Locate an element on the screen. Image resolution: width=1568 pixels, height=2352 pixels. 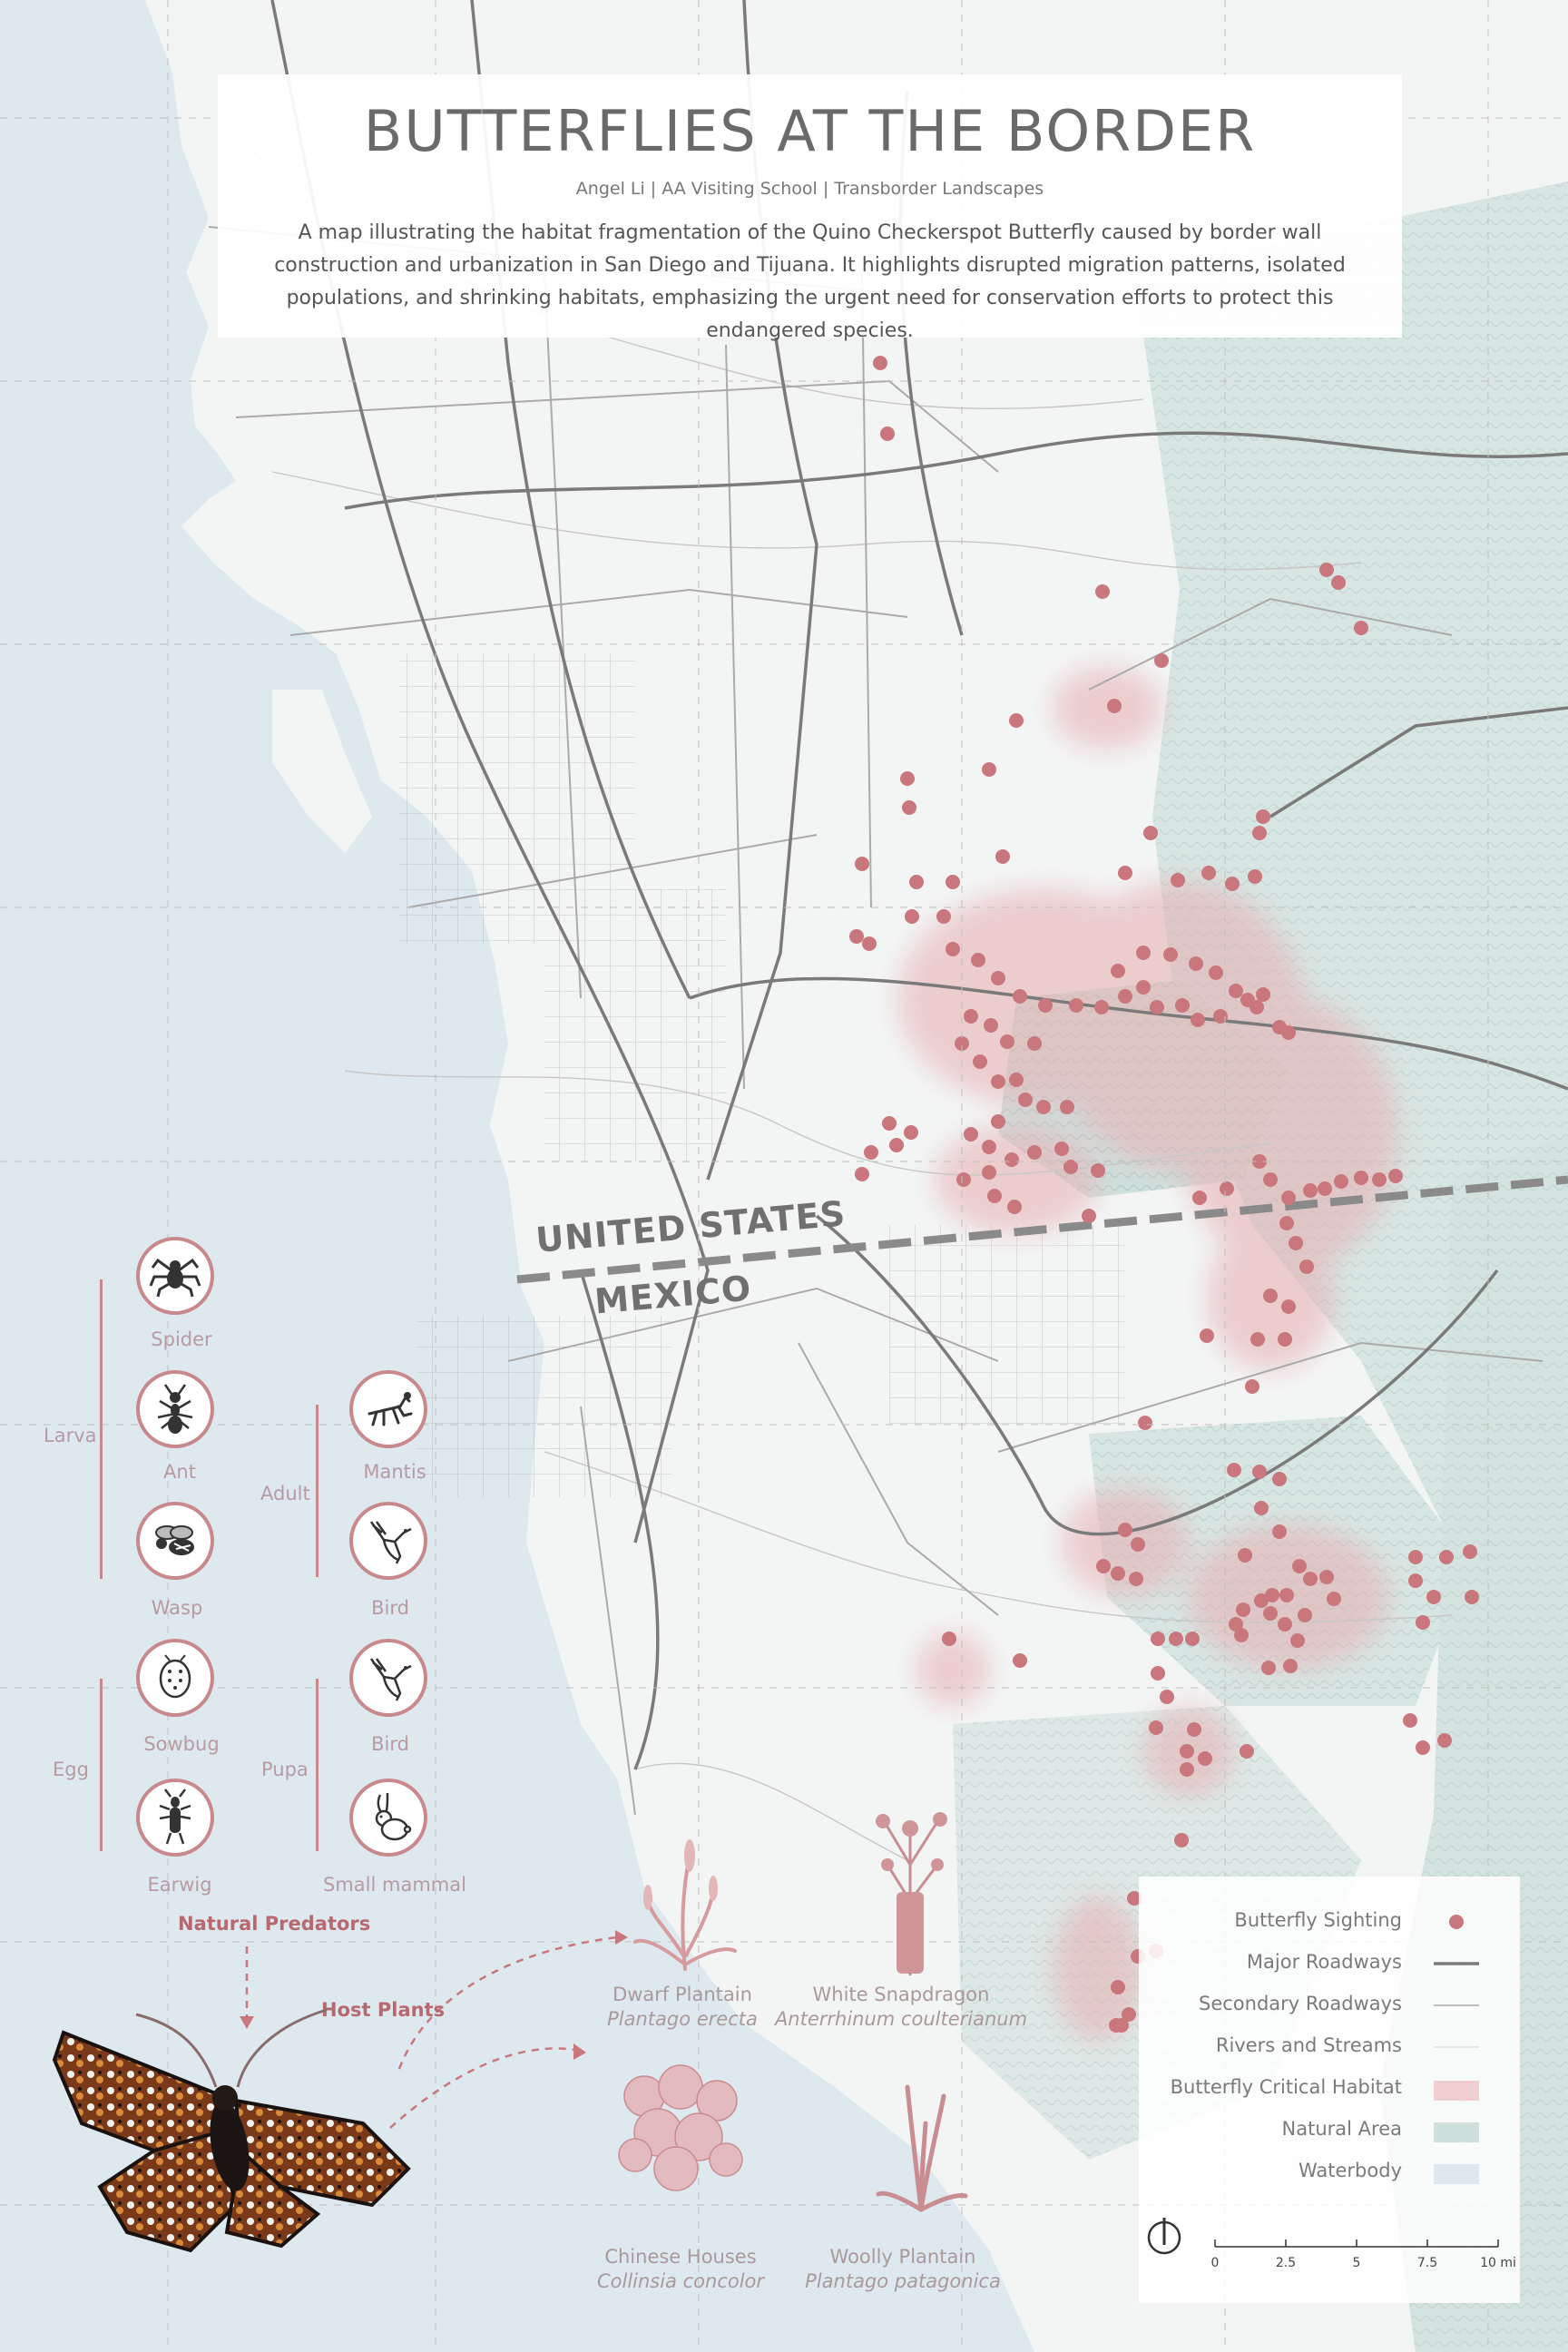
north-arrow-icon is located at coordinates (1164, 2236).